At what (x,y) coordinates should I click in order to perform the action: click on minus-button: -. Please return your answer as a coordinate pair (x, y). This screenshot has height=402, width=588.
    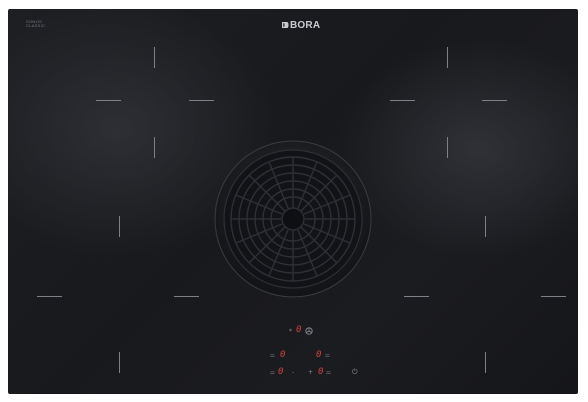
    Looking at the image, I should click on (293, 373).